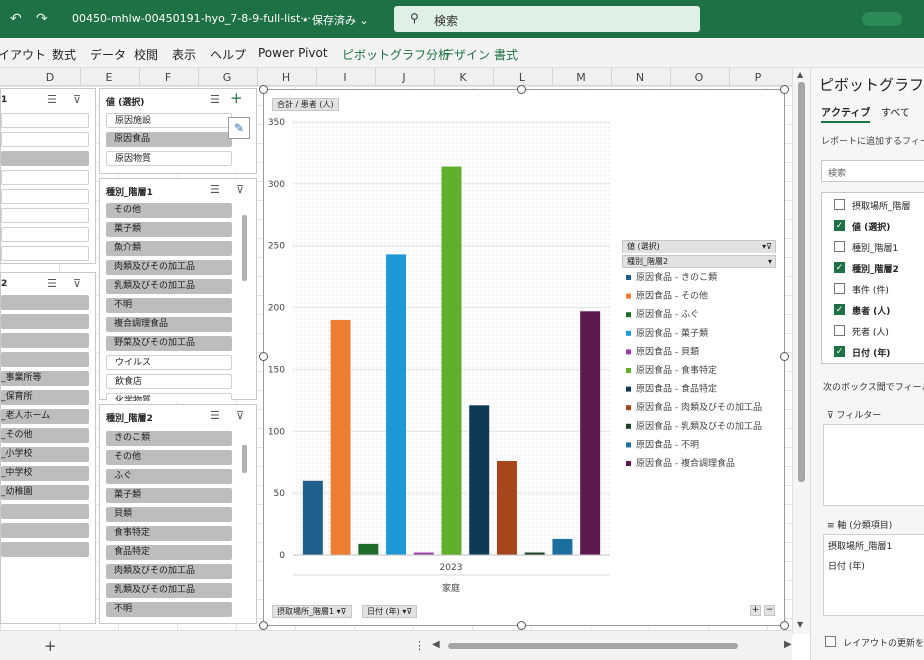 Image resolution: width=924 pixels, height=660 pixels. What do you see at coordinates (45, 454) in the screenshot?
I see `list-item: _小学校` at bounding box center [45, 454].